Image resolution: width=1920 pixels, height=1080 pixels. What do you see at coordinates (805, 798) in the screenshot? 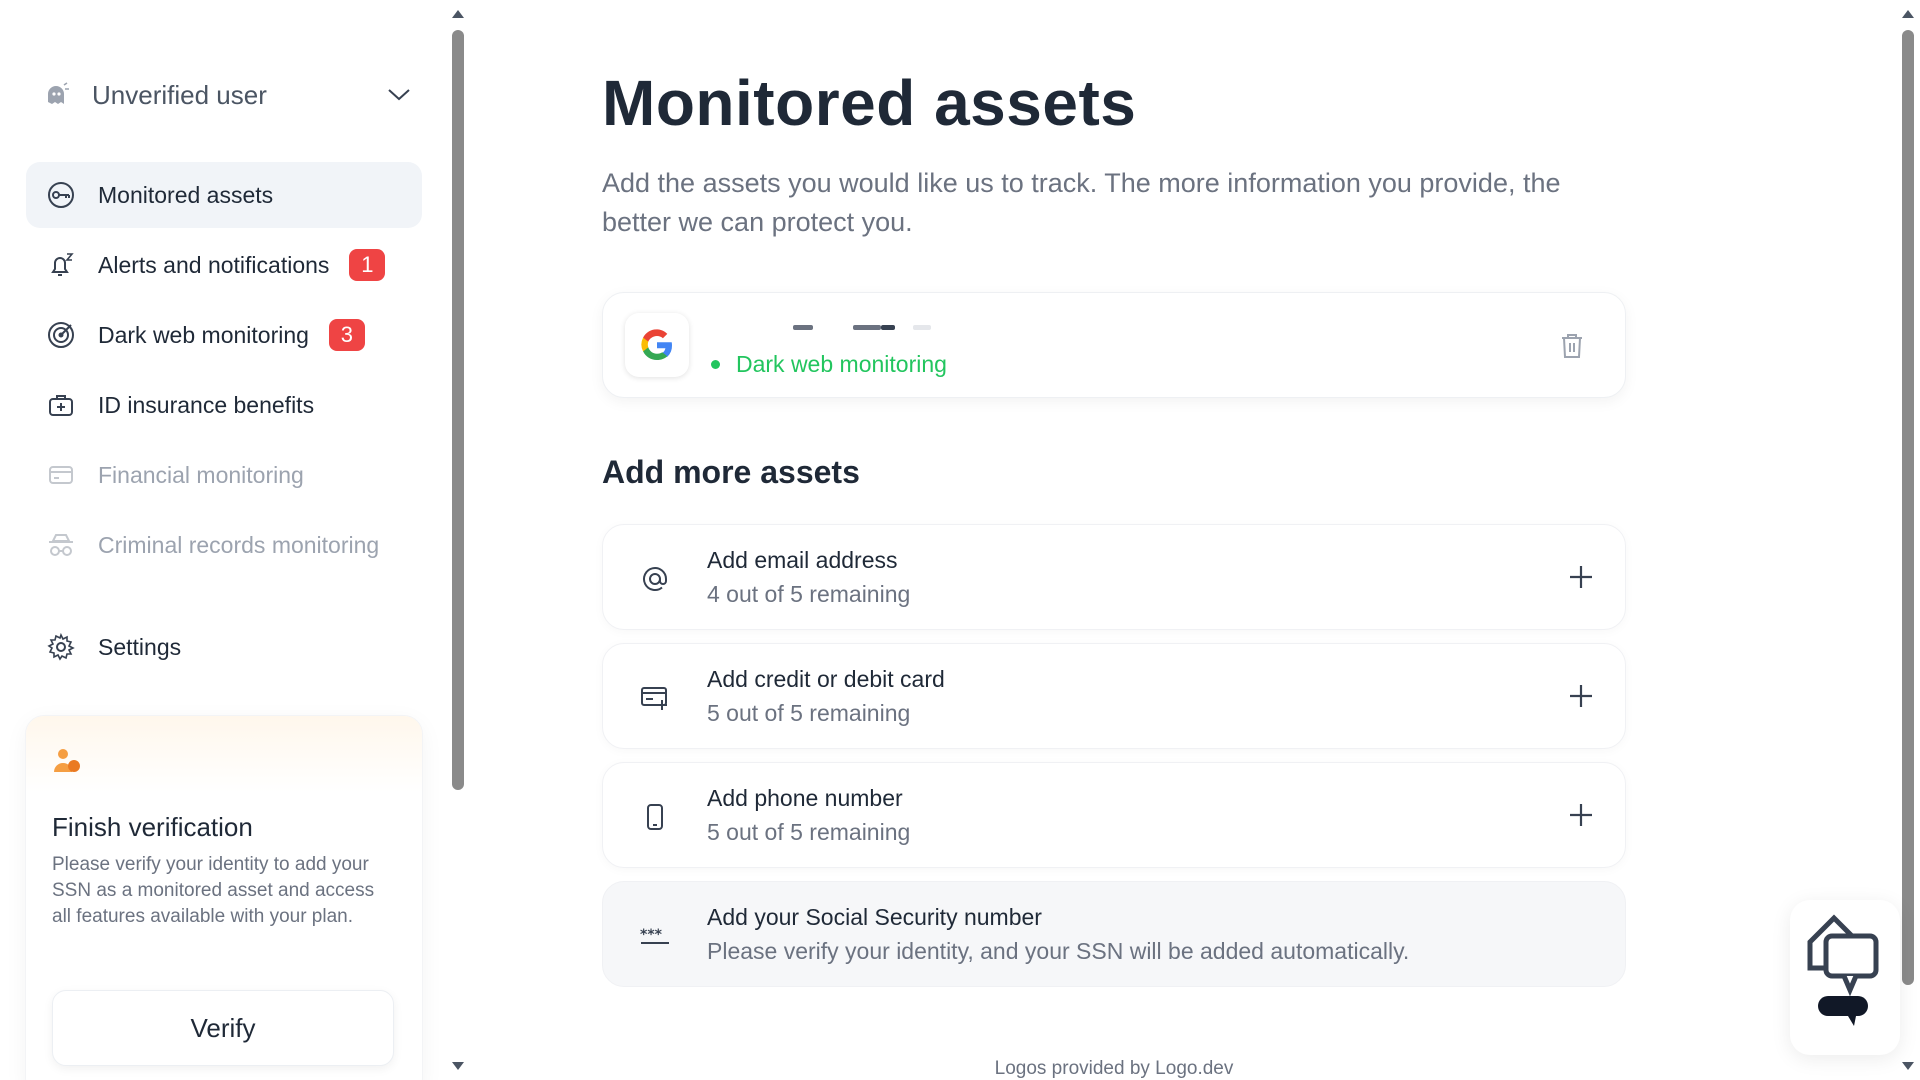
I see `add-phone-title: Add phone number` at bounding box center [805, 798].